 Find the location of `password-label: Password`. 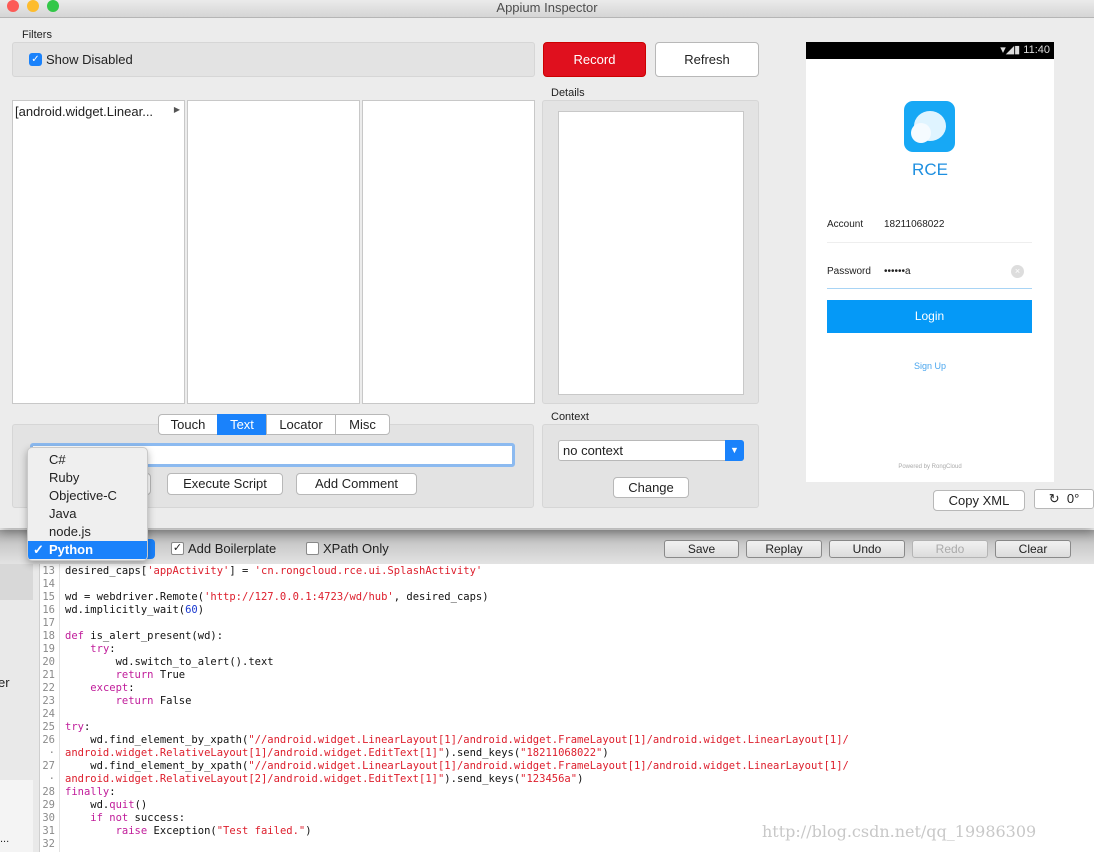

password-label: Password is located at coordinates (849, 271).